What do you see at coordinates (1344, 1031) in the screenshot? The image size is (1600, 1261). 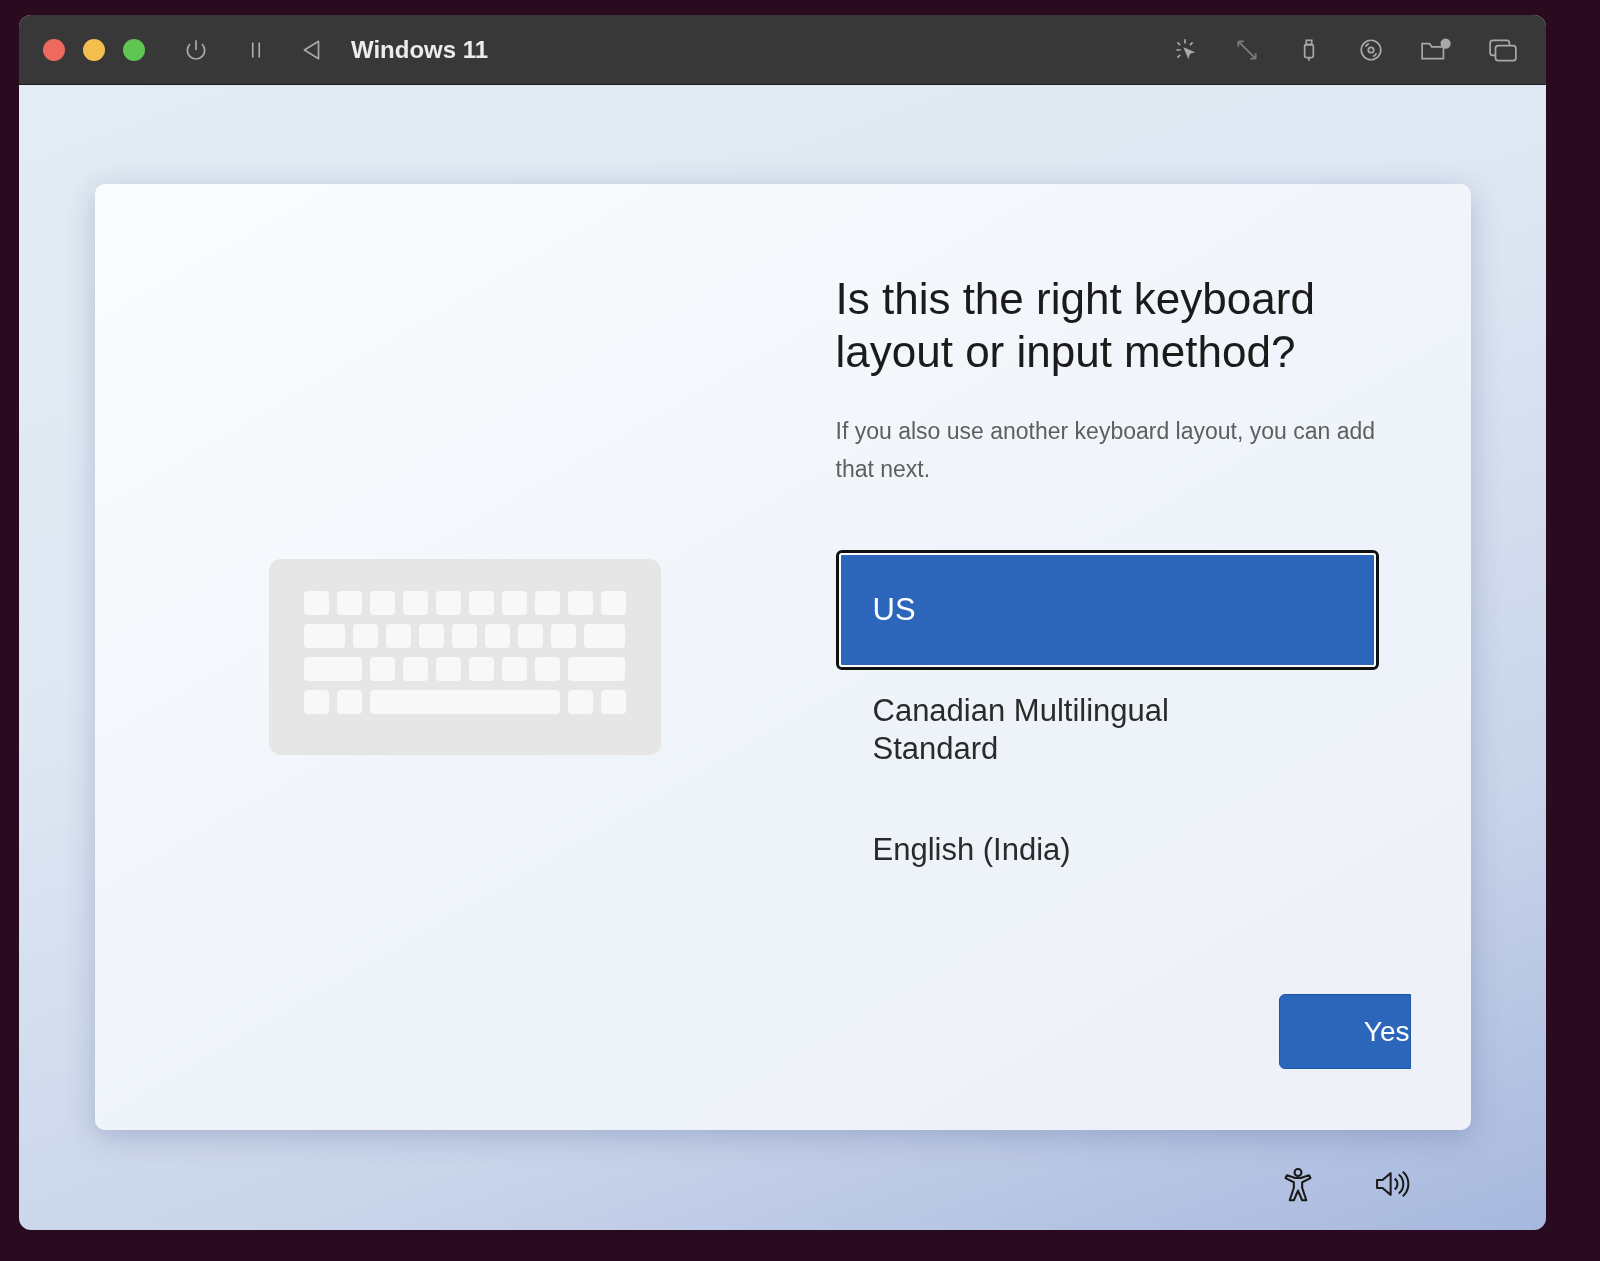 I see `yes-button: Yes` at bounding box center [1344, 1031].